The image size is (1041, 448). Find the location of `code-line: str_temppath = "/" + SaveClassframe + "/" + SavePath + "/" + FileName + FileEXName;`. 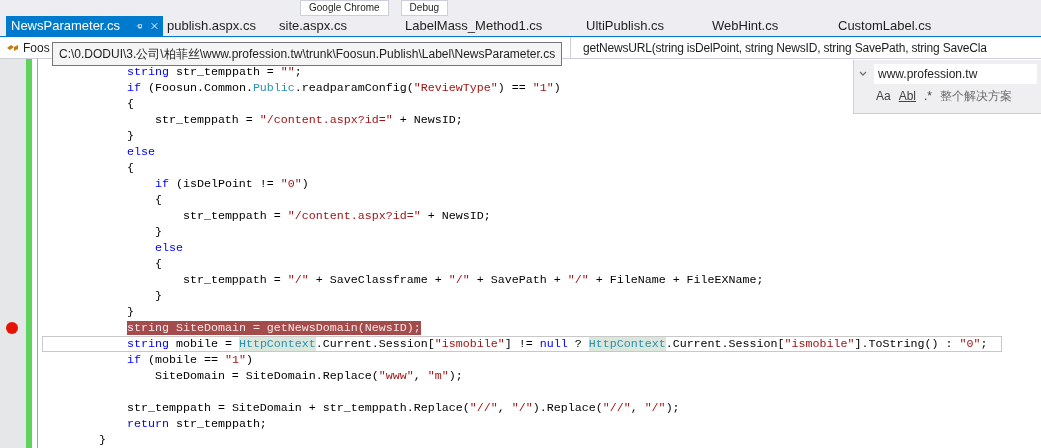

code-line: str_temppath = "/" + SaveClassframe + "/" + SavePath + "/" + FileName + FileEXName; is located at coordinates (473, 280).